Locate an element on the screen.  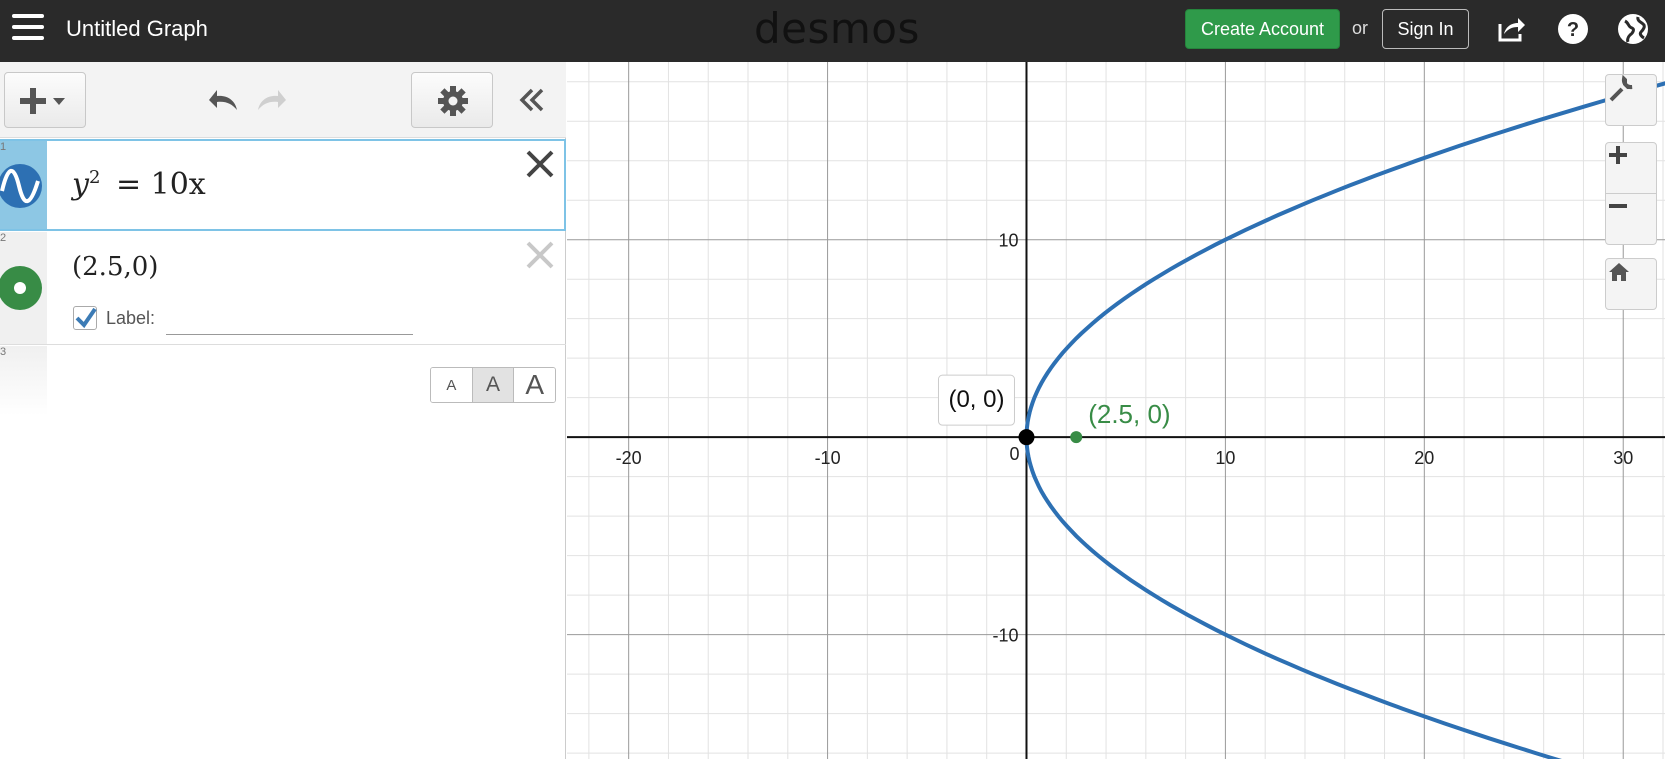
checkmark-icon is located at coordinates (86, 318).